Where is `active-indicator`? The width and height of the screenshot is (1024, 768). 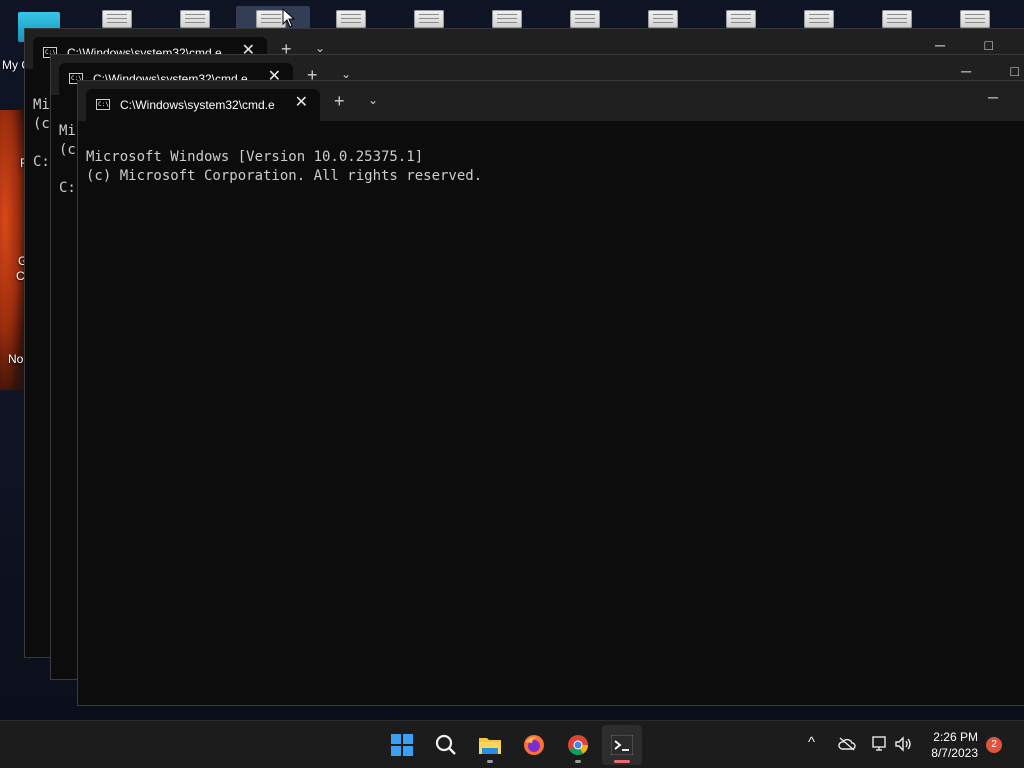
active-indicator is located at coordinates (622, 761).